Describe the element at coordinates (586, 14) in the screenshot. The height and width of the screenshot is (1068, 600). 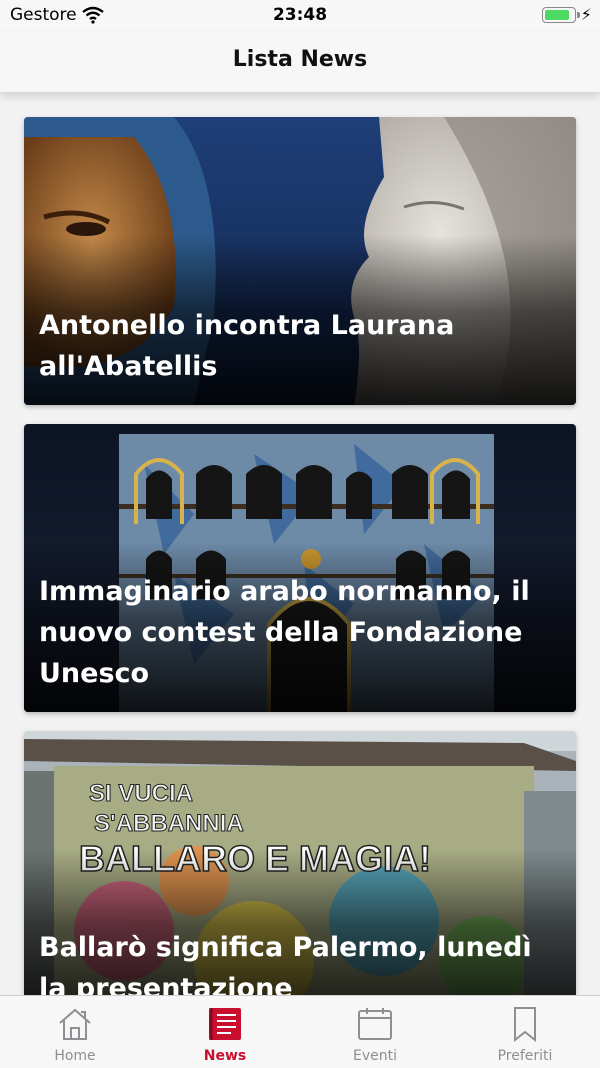
I see `charging-icon: ⚡` at that location.